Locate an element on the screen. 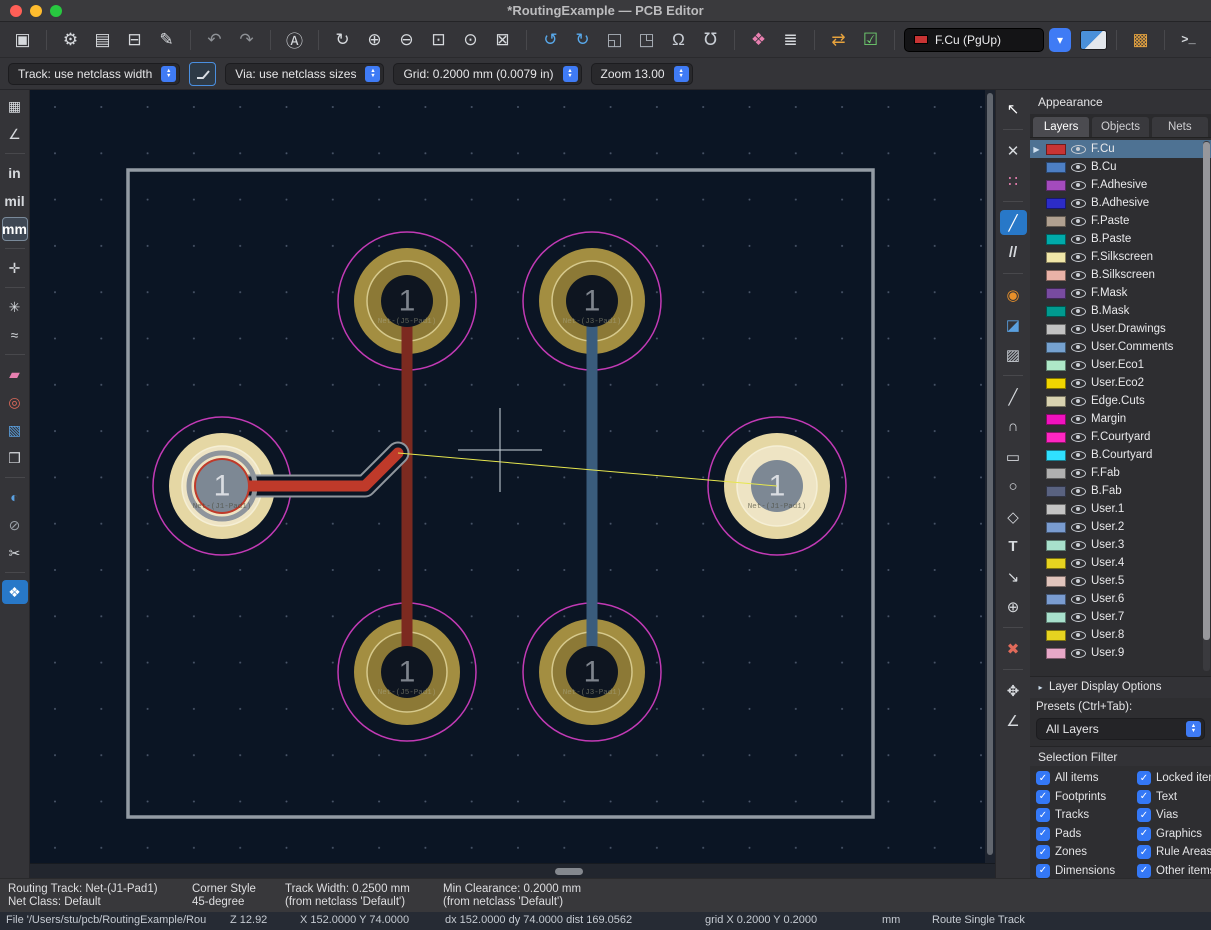 This screenshot has height=930, width=1211. undo-icon: ↶ is located at coordinates (214, 40).